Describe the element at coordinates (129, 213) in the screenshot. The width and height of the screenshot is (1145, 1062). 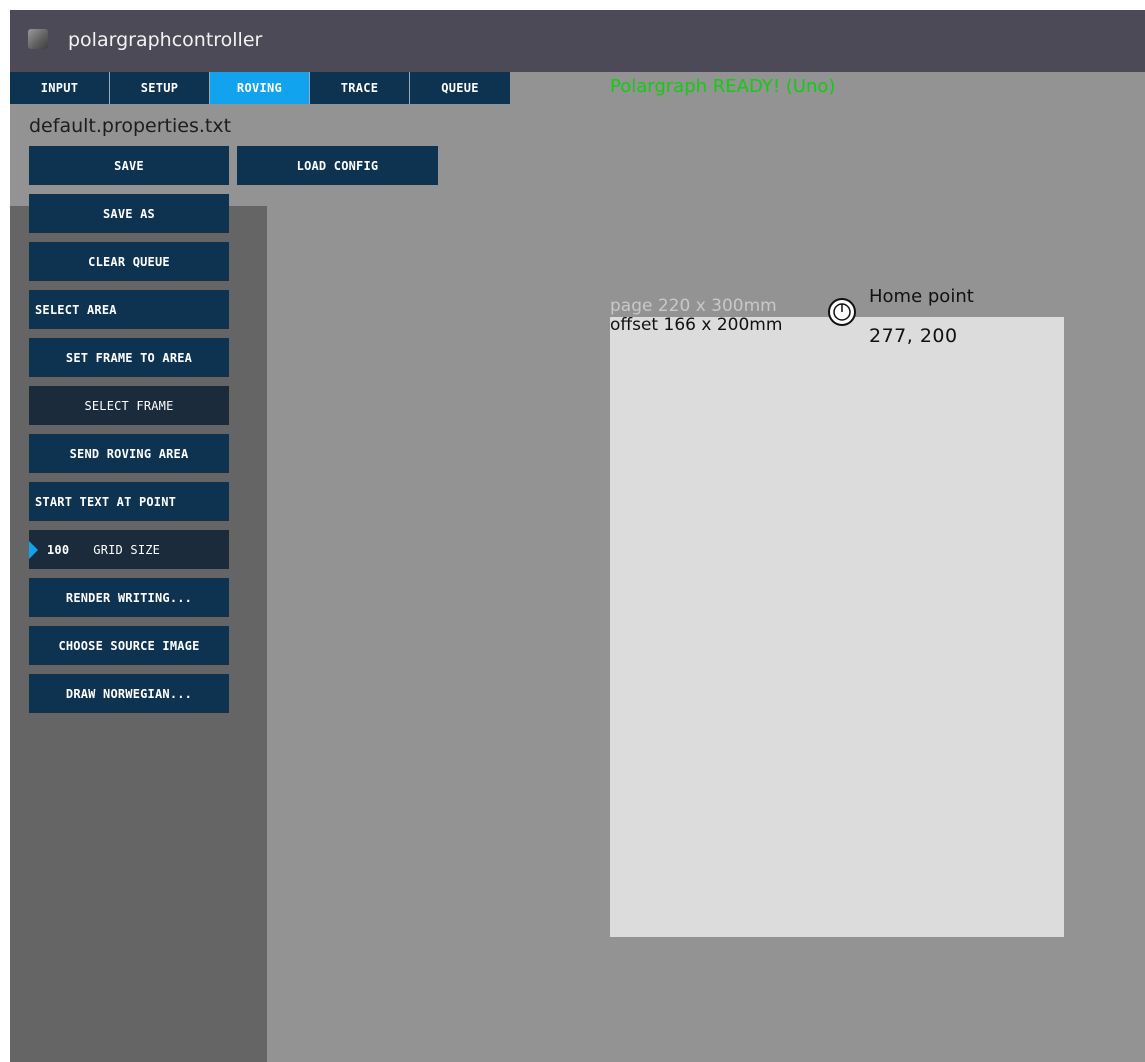
I see `save-as-button: SAVE AS` at that location.